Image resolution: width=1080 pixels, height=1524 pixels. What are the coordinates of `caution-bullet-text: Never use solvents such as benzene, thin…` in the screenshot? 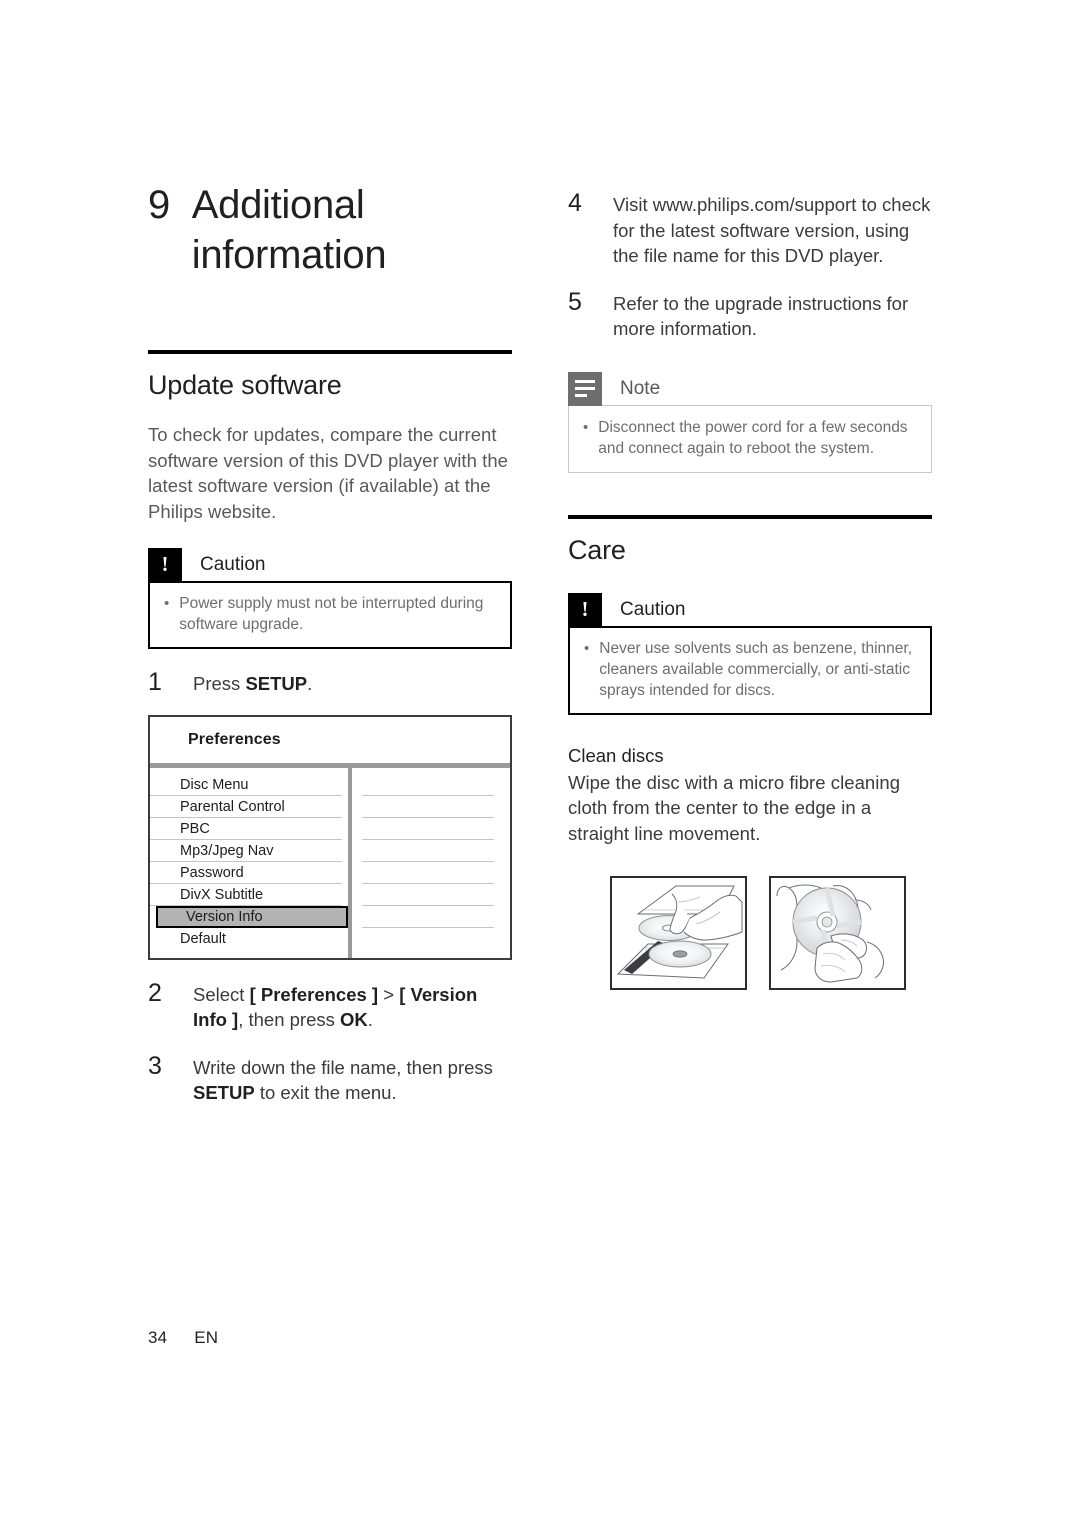 It's located at (756, 669).